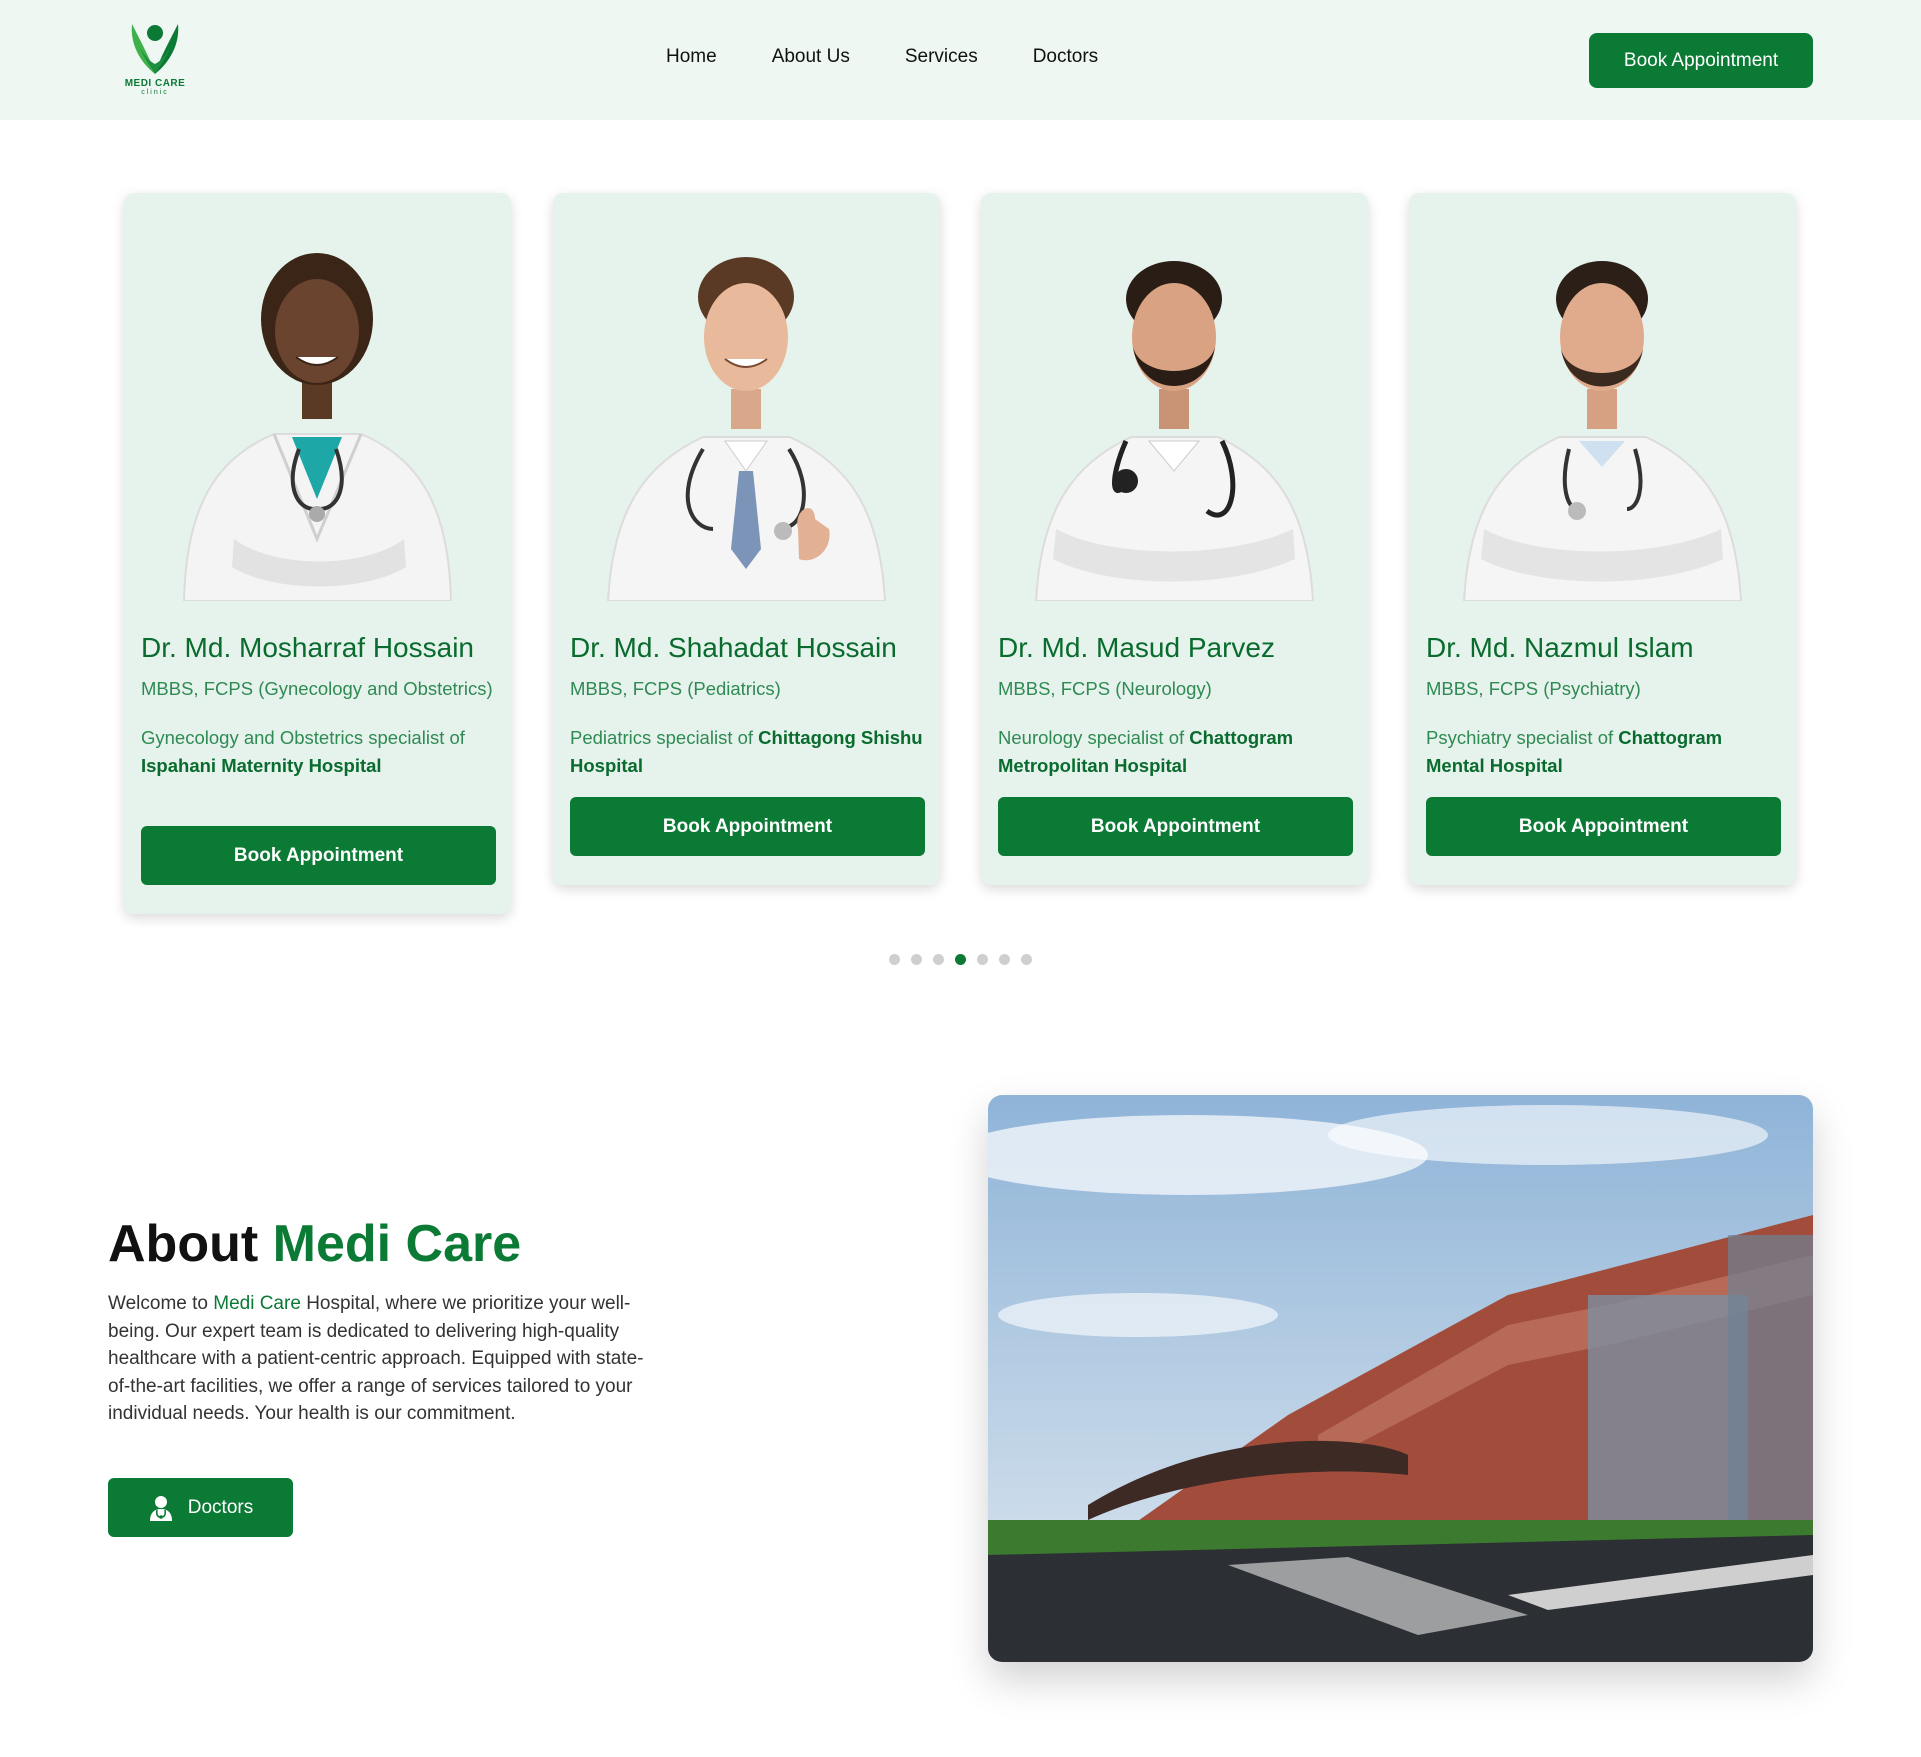 The height and width of the screenshot is (1757, 1921). Describe the element at coordinates (155, 49) in the screenshot. I see `logo-icon` at that location.